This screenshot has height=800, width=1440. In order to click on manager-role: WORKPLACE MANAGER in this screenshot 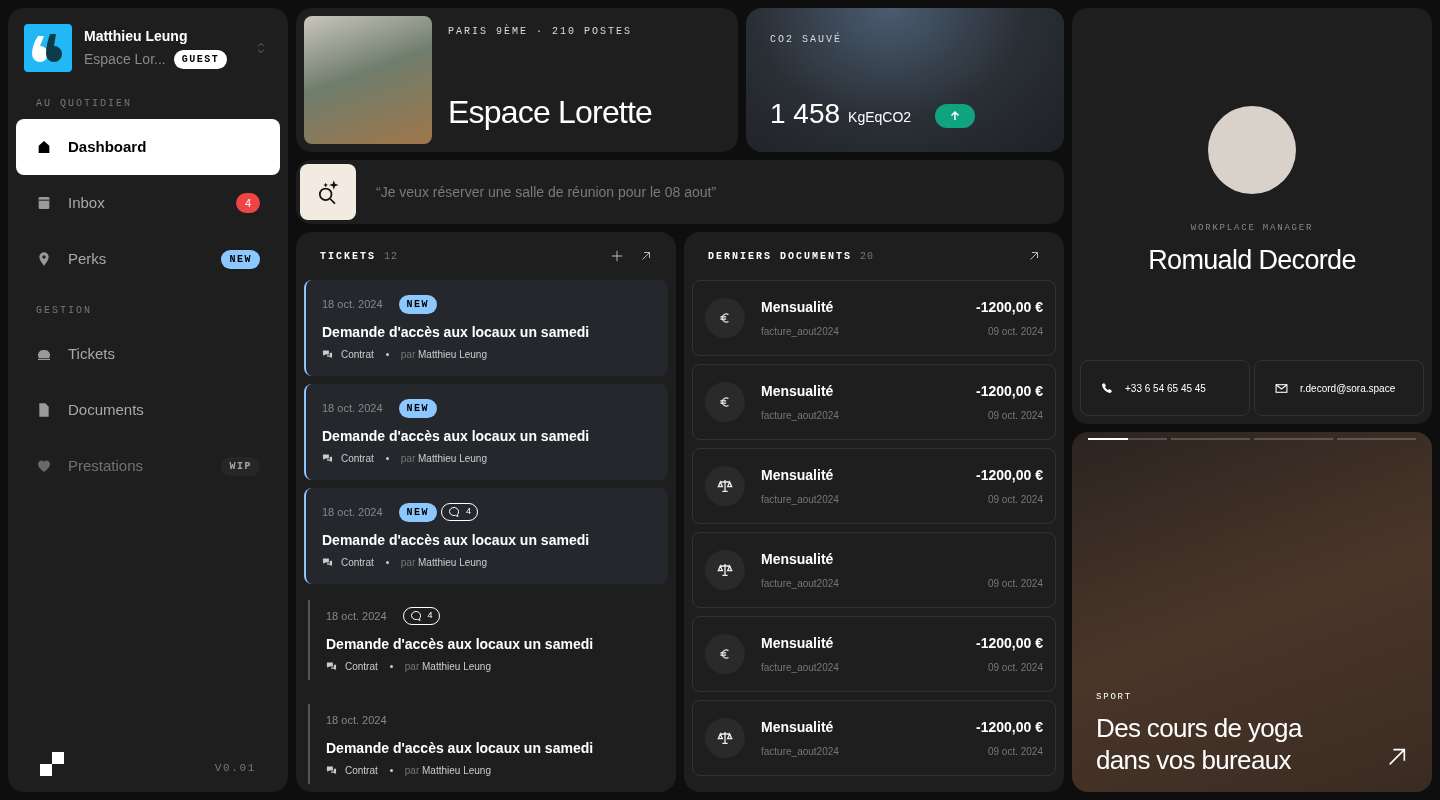, I will do `click(1252, 228)`.